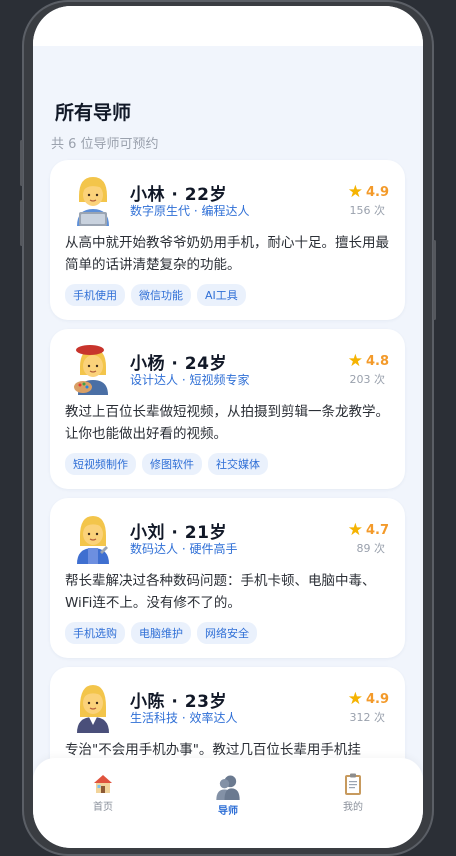 The image size is (456, 856). I want to click on rating: ★ 4.8, so click(368, 361).